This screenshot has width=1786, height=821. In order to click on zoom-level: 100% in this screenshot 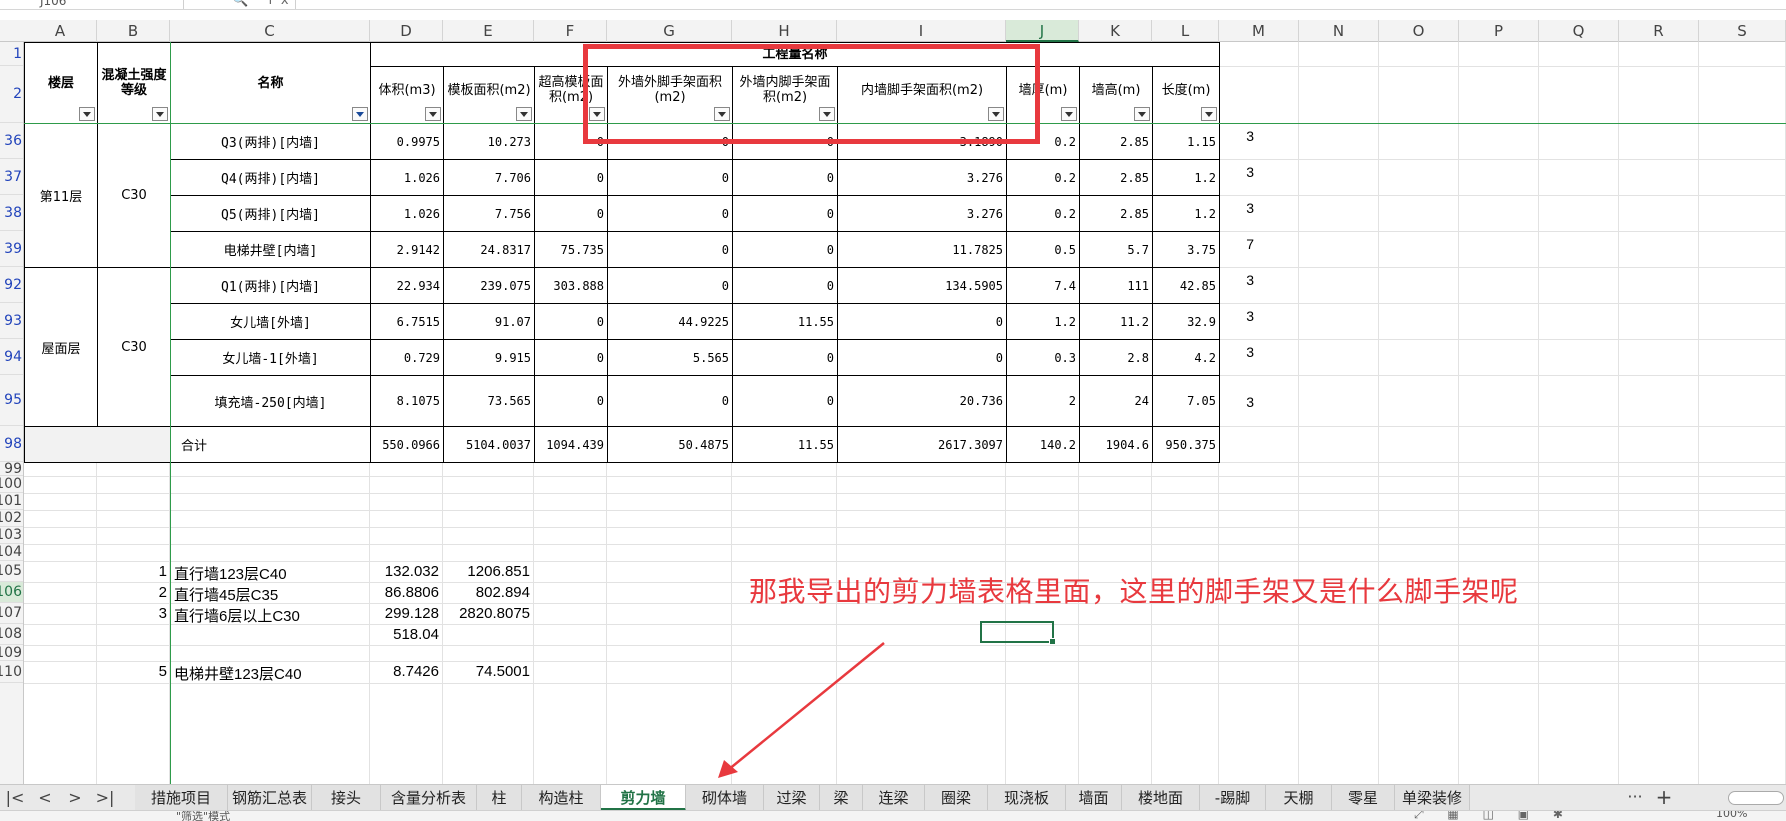, I will do `click(1731, 815)`.